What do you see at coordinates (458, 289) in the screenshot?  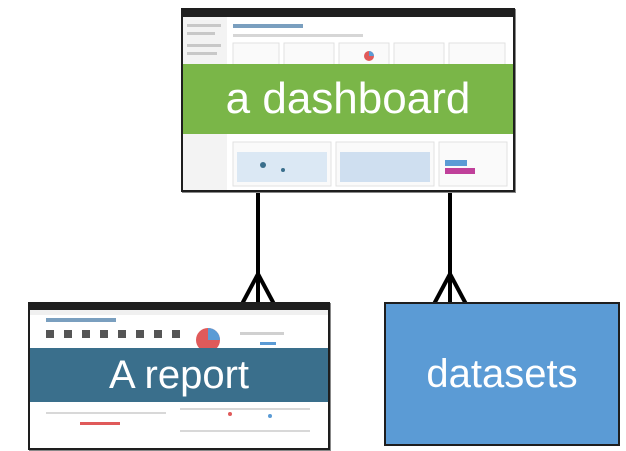 I see `crowfoot-datasets-right` at bounding box center [458, 289].